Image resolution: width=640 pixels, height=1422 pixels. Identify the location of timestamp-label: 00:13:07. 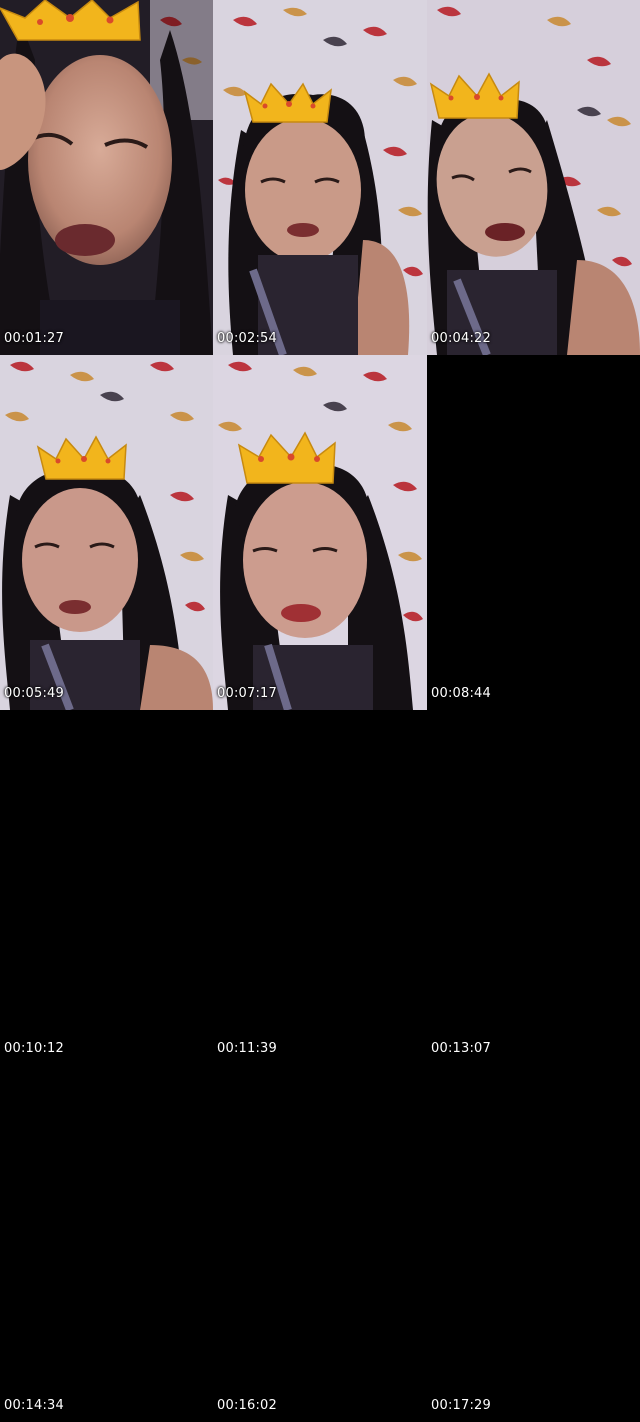
(461, 1048).